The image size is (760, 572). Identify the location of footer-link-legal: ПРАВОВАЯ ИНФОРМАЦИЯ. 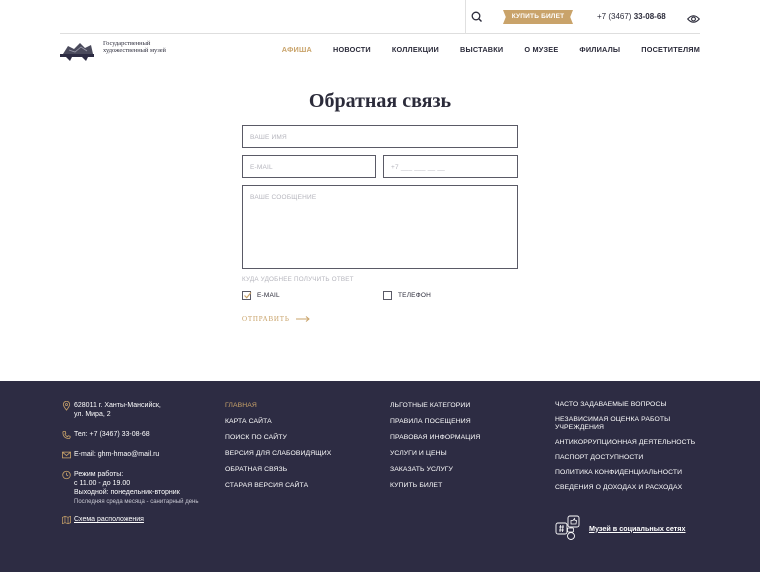
(435, 437).